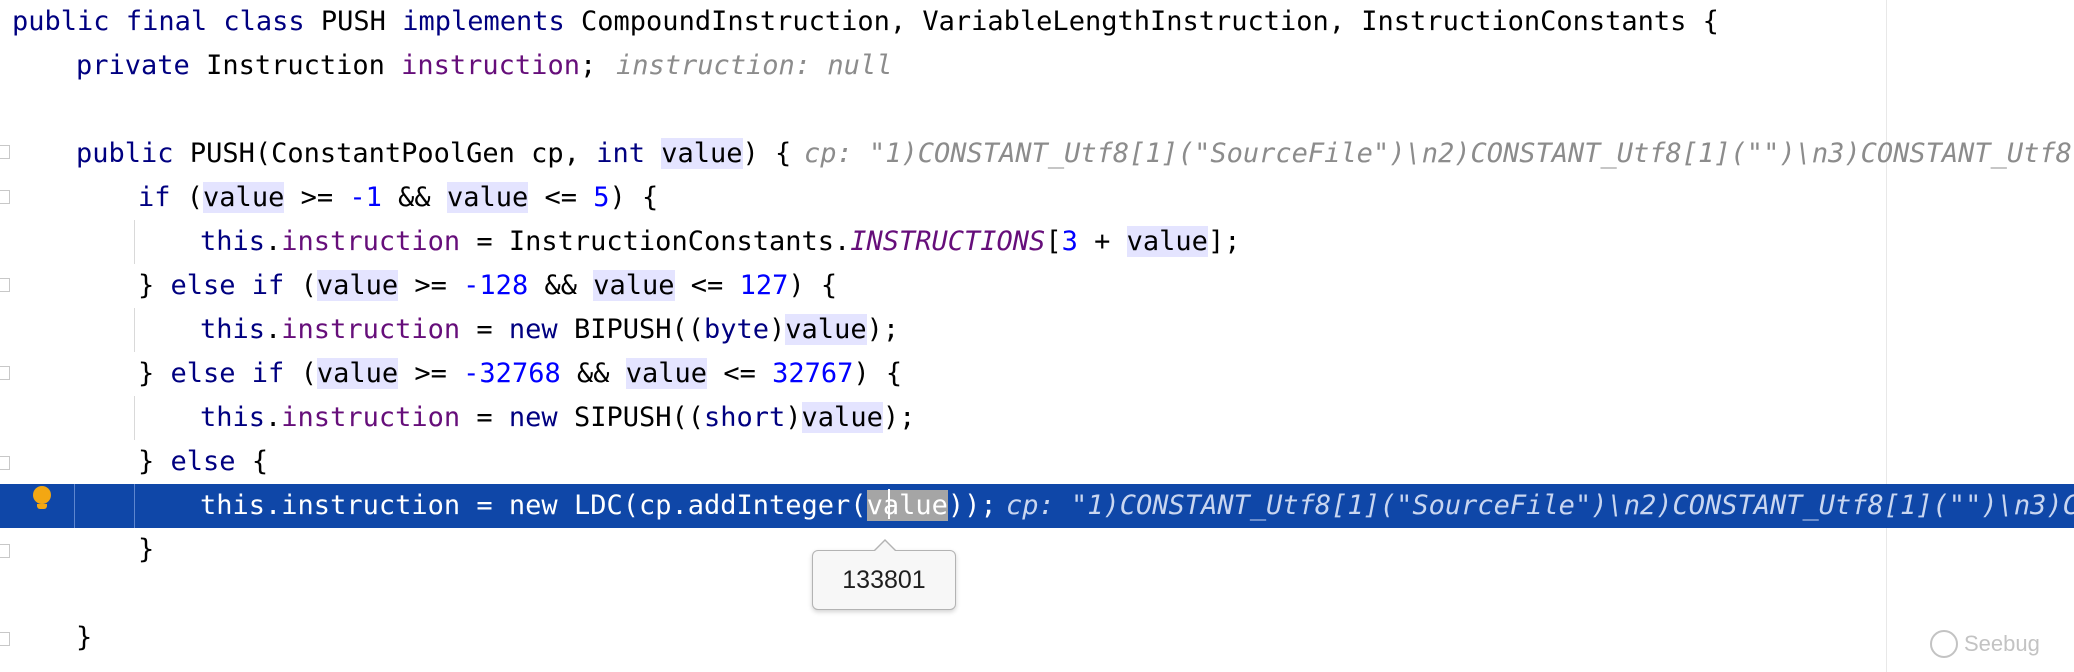  Describe the element at coordinates (737, 329) in the screenshot. I see `keyword: byte` at that location.